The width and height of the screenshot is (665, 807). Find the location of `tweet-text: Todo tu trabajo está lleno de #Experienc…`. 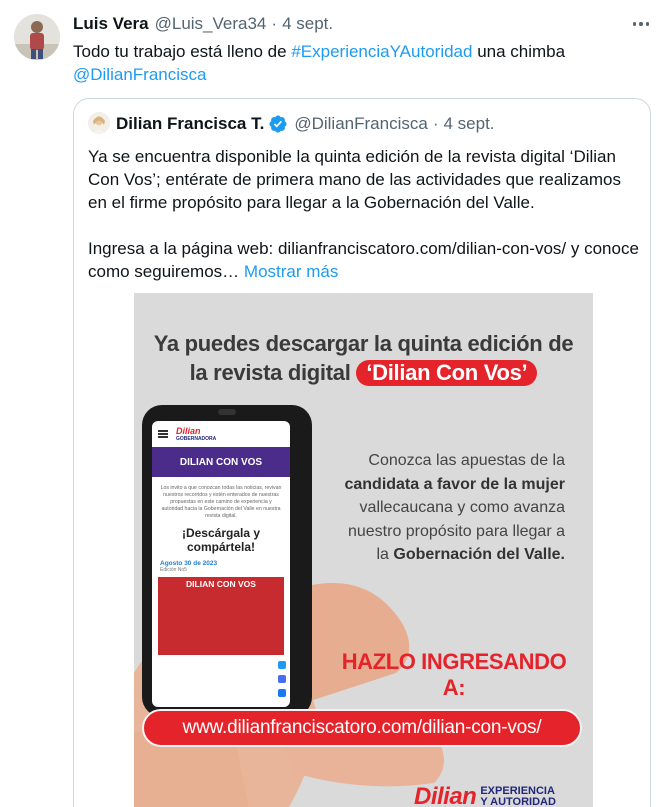

tweet-text: Todo tu trabajo está lleno de #Experienc… is located at coordinates (363, 63).